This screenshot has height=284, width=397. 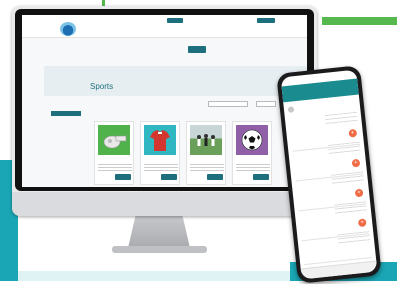 I want to click on page-banner, so click(x=175, y=81).